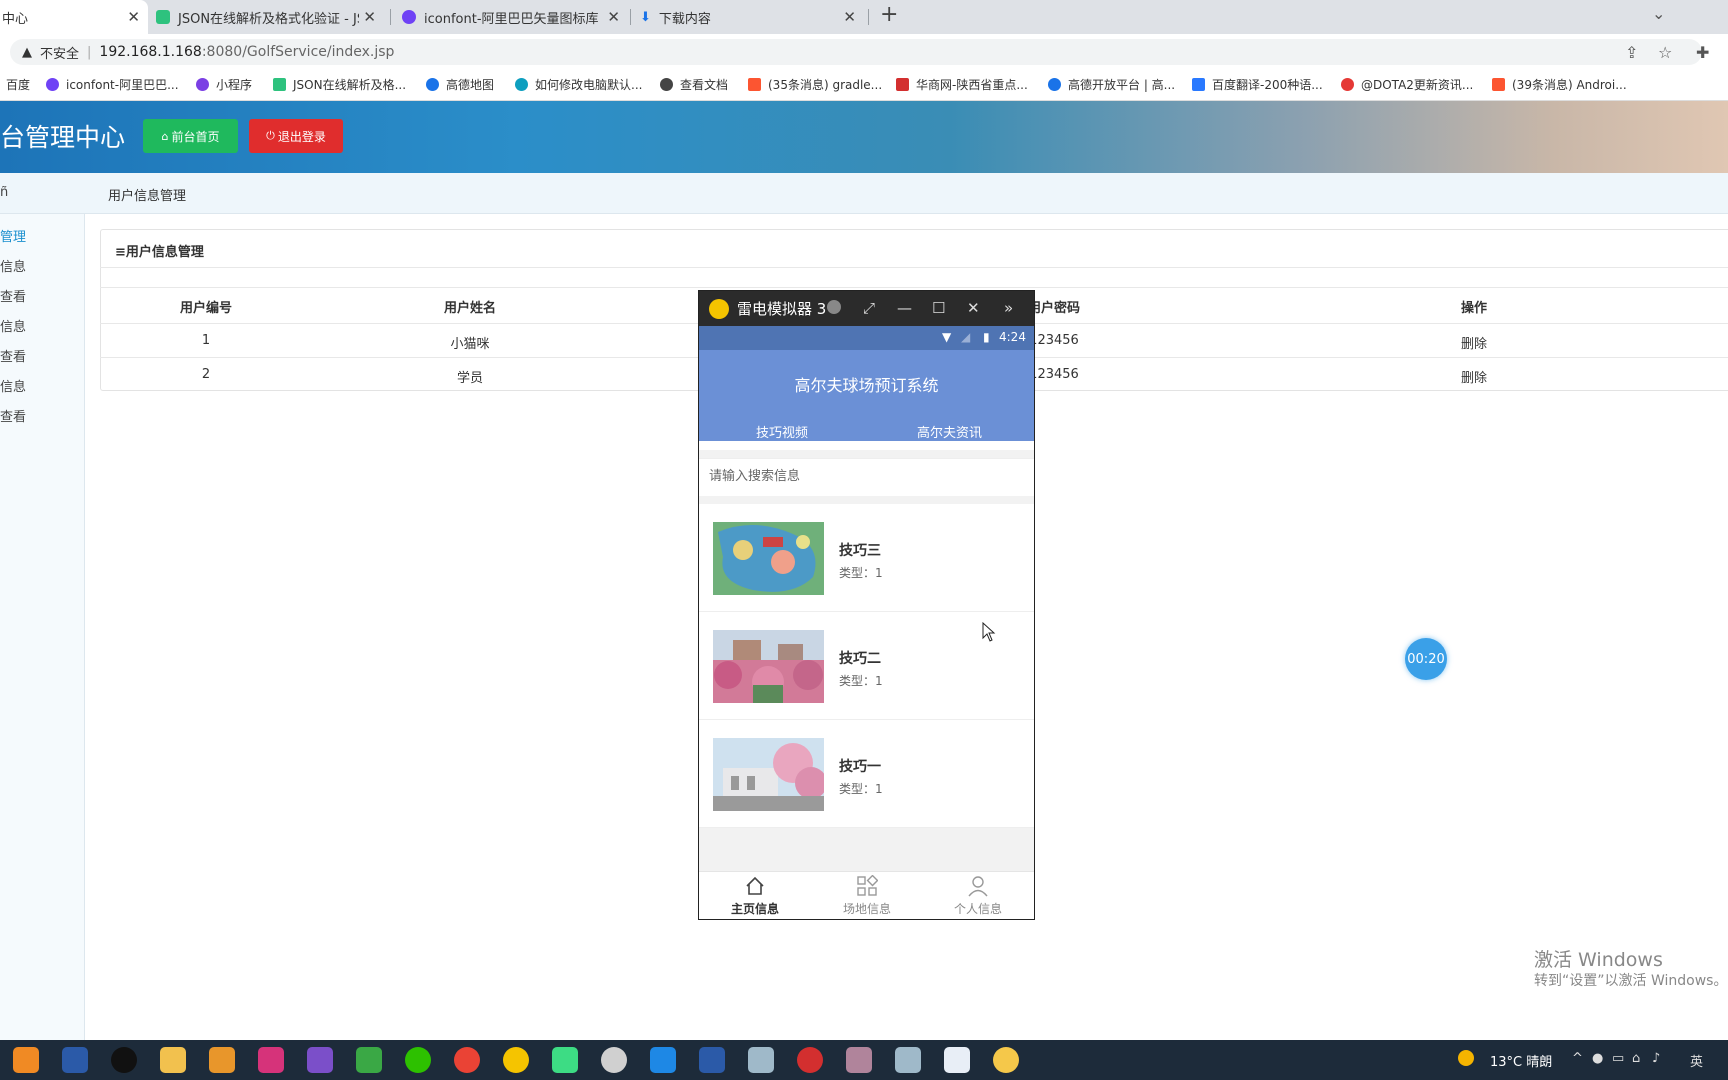 The width and height of the screenshot is (1728, 1080). I want to click on recording-timer: 00:20, so click(1426, 659).